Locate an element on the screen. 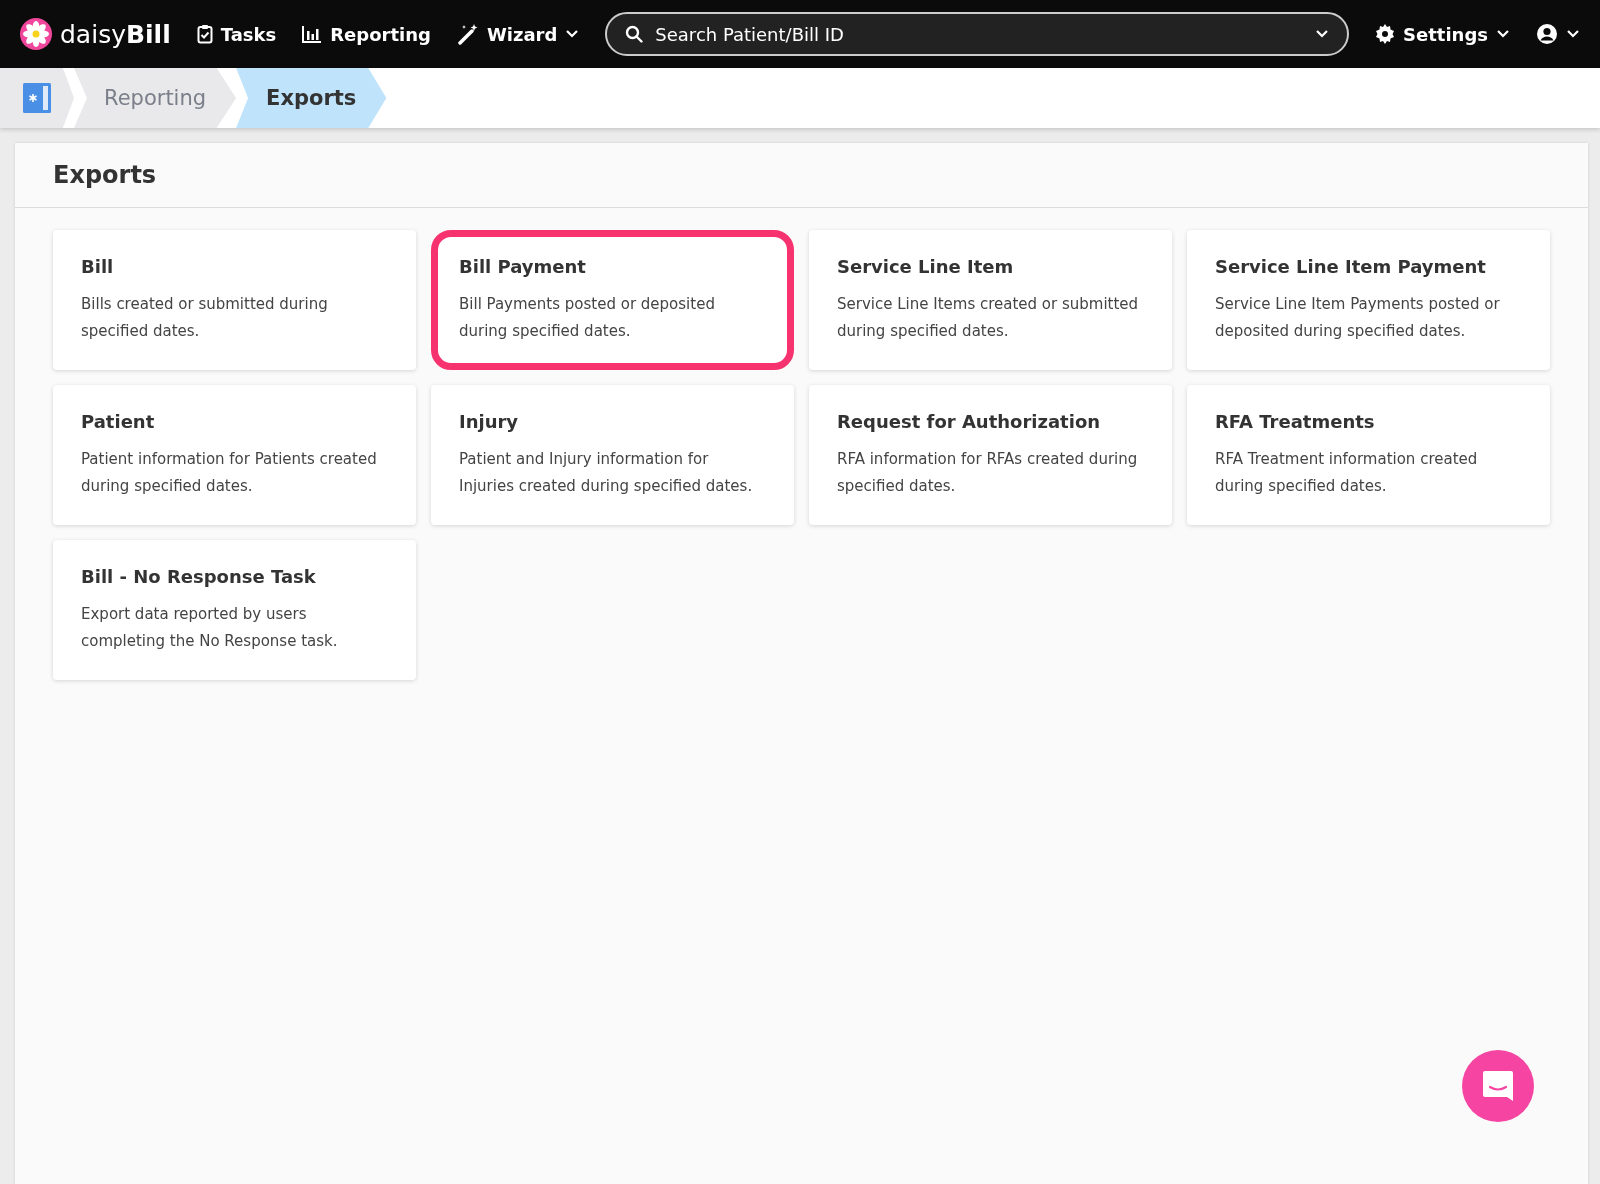 The image size is (1600, 1184). export-card: Bill Bills created or submitted during specified dates. is located at coordinates (234, 300).